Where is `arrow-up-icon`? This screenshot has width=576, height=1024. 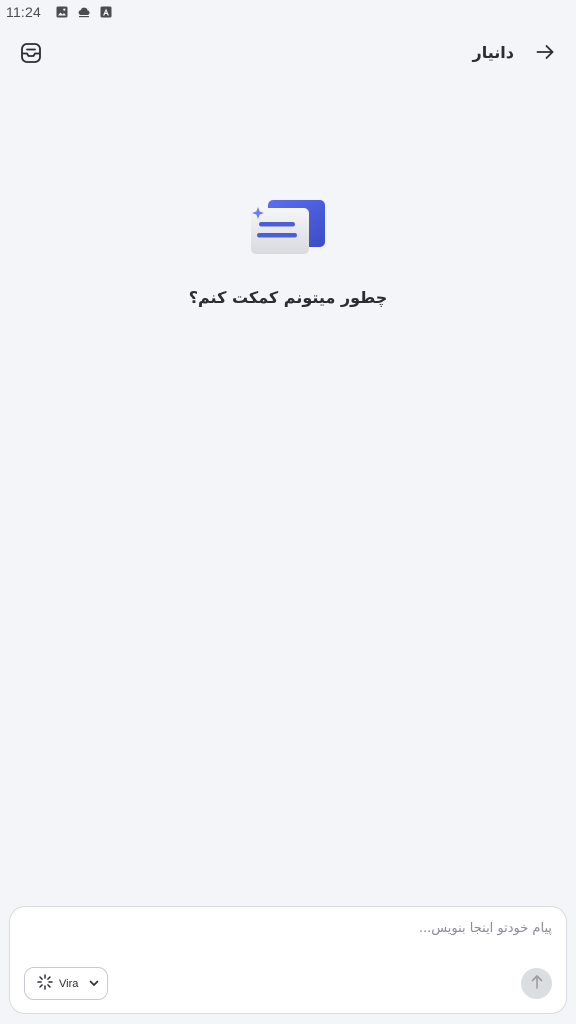 arrow-up-icon is located at coordinates (537, 984).